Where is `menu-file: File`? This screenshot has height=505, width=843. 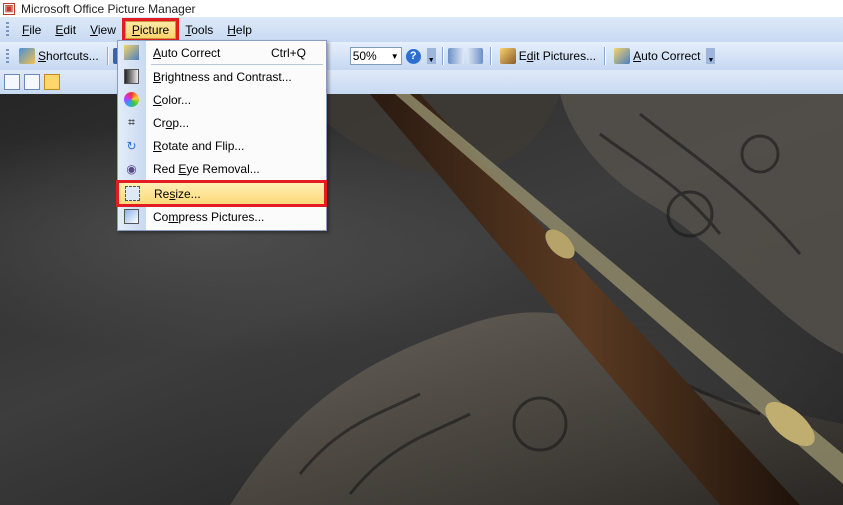
menu-file: File is located at coordinates (31, 30).